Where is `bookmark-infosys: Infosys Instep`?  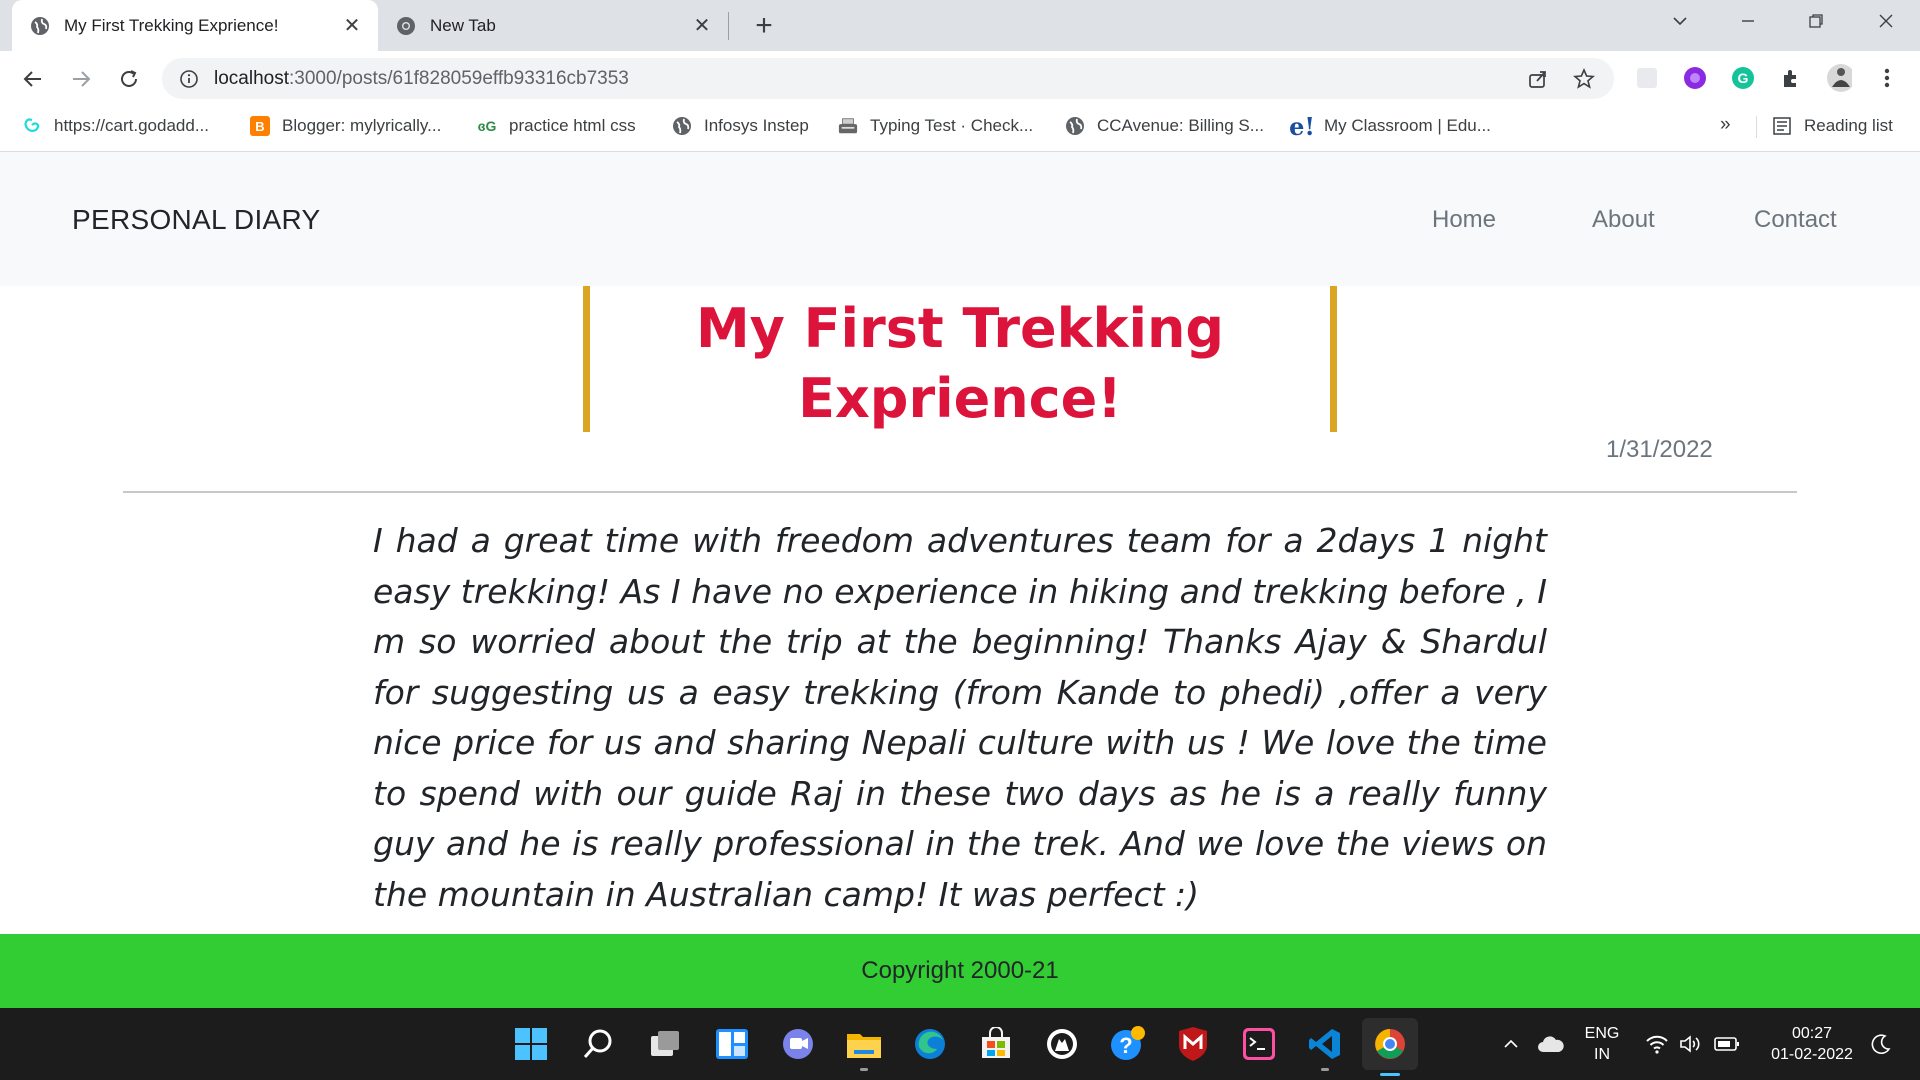
bookmark-infosys: Infosys Instep is located at coordinates (740, 126).